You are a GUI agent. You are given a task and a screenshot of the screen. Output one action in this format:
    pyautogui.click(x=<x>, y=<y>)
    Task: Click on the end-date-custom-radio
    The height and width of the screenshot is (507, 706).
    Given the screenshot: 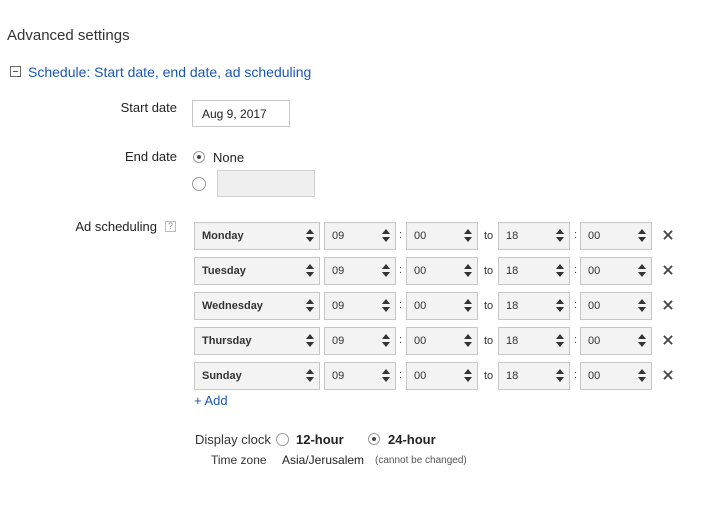 What is the action you would take?
    pyautogui.click(x=199, y=184)
    